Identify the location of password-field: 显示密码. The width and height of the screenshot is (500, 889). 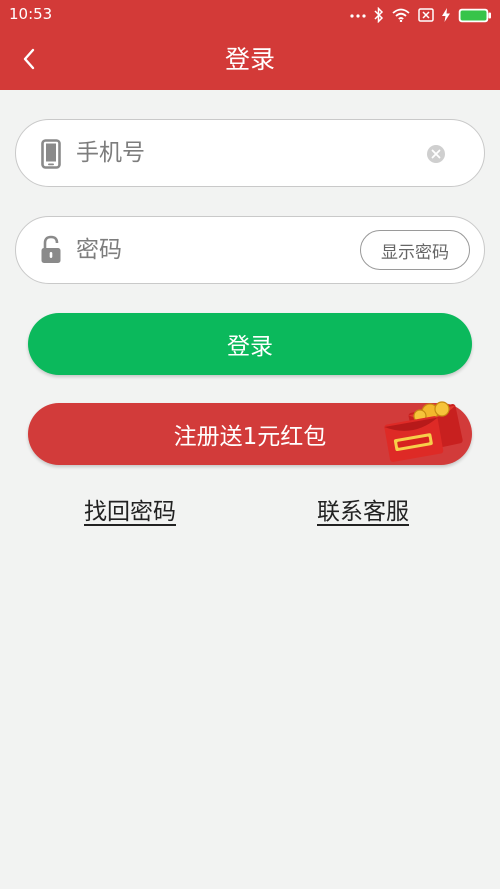
(250, 250).